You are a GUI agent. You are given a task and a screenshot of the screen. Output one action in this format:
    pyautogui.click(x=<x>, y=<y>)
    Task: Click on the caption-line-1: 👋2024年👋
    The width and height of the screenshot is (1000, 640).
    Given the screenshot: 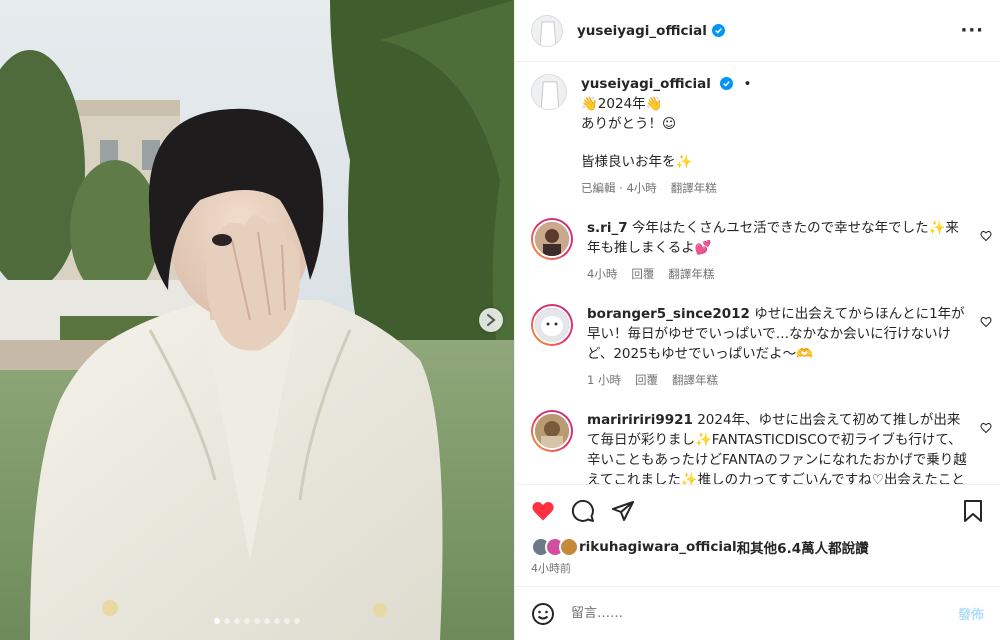 What is the action you would take?
    pyautogui.click(x=622, y=104)
    